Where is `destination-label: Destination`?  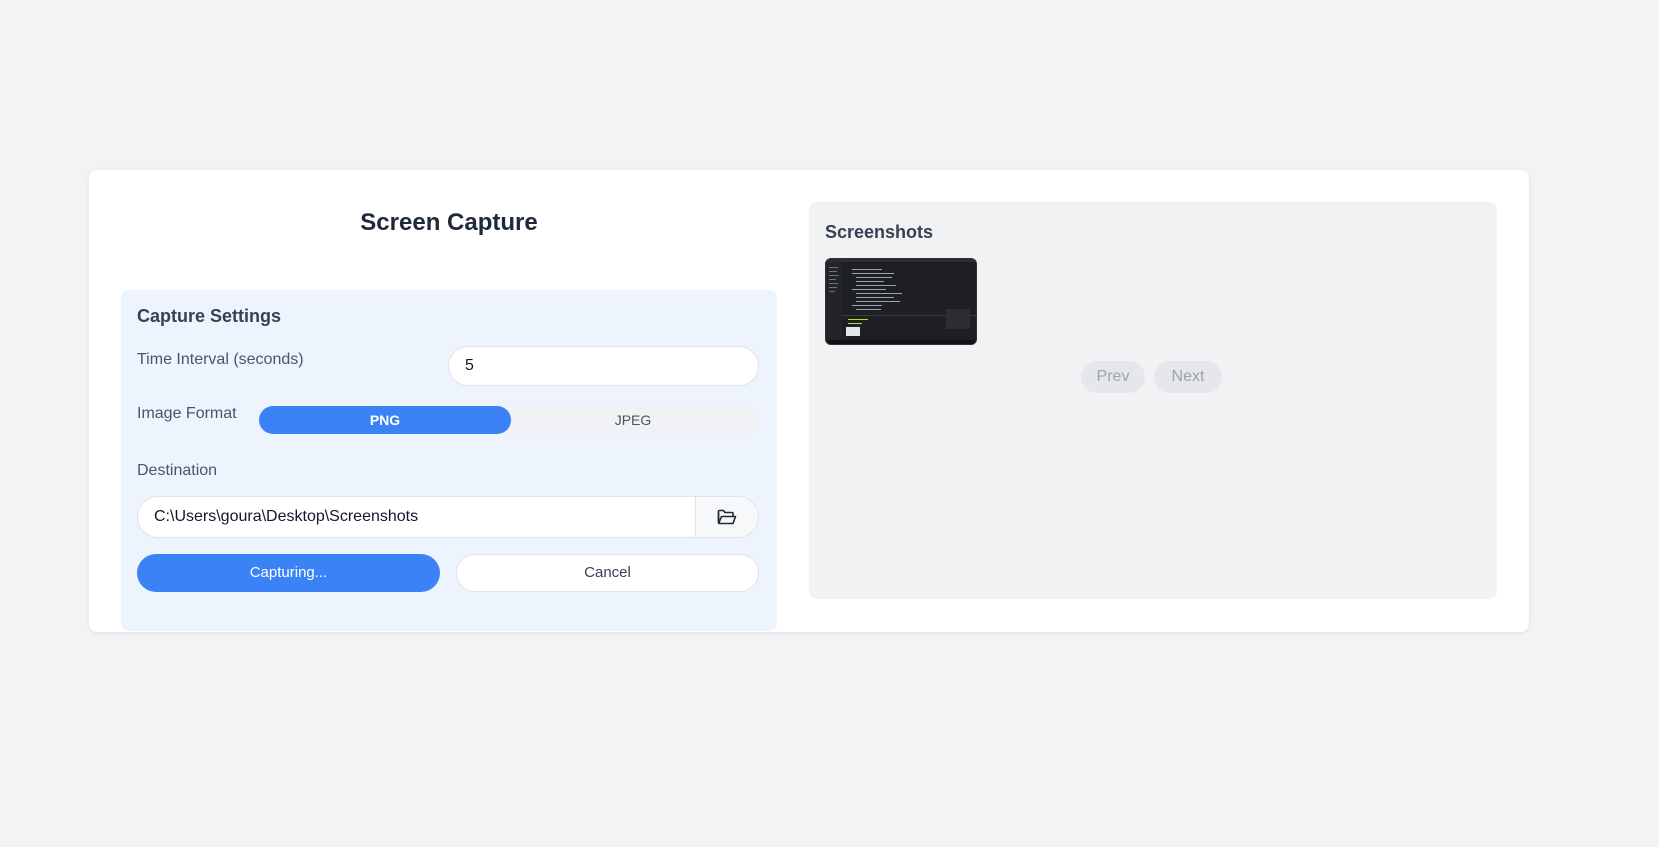
destination-label: Destination is located at coordinates (177, 470).